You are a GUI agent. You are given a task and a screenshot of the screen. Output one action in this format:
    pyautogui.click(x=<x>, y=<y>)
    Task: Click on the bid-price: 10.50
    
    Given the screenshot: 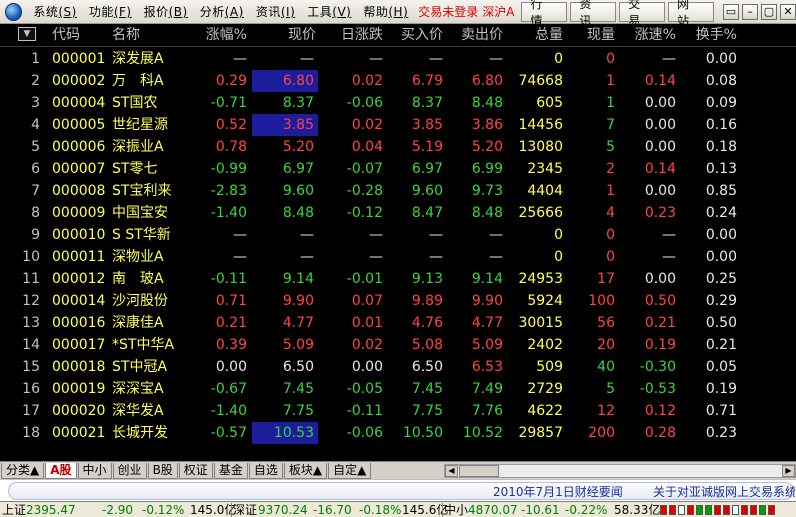 What is the action you would take?
    pyautogui.click(x=422, y=433)
    